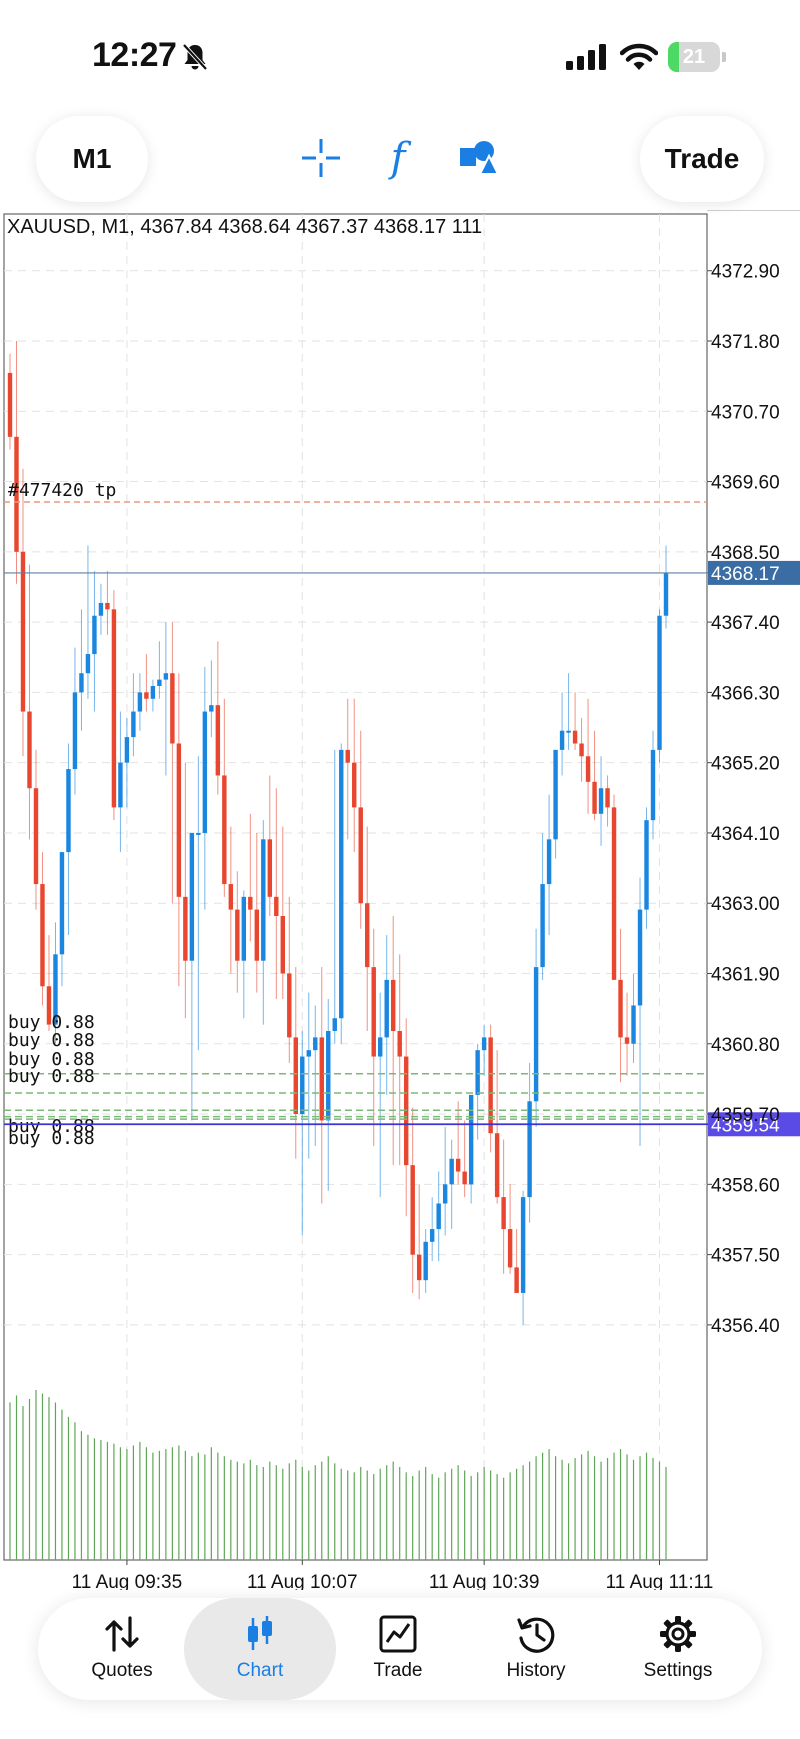 Image resolution: width=800 pixels, height=1739 pixels. Describe the element at coordinates (195, 57) in the screenshot. I see `bell-slash-icon` at that location.